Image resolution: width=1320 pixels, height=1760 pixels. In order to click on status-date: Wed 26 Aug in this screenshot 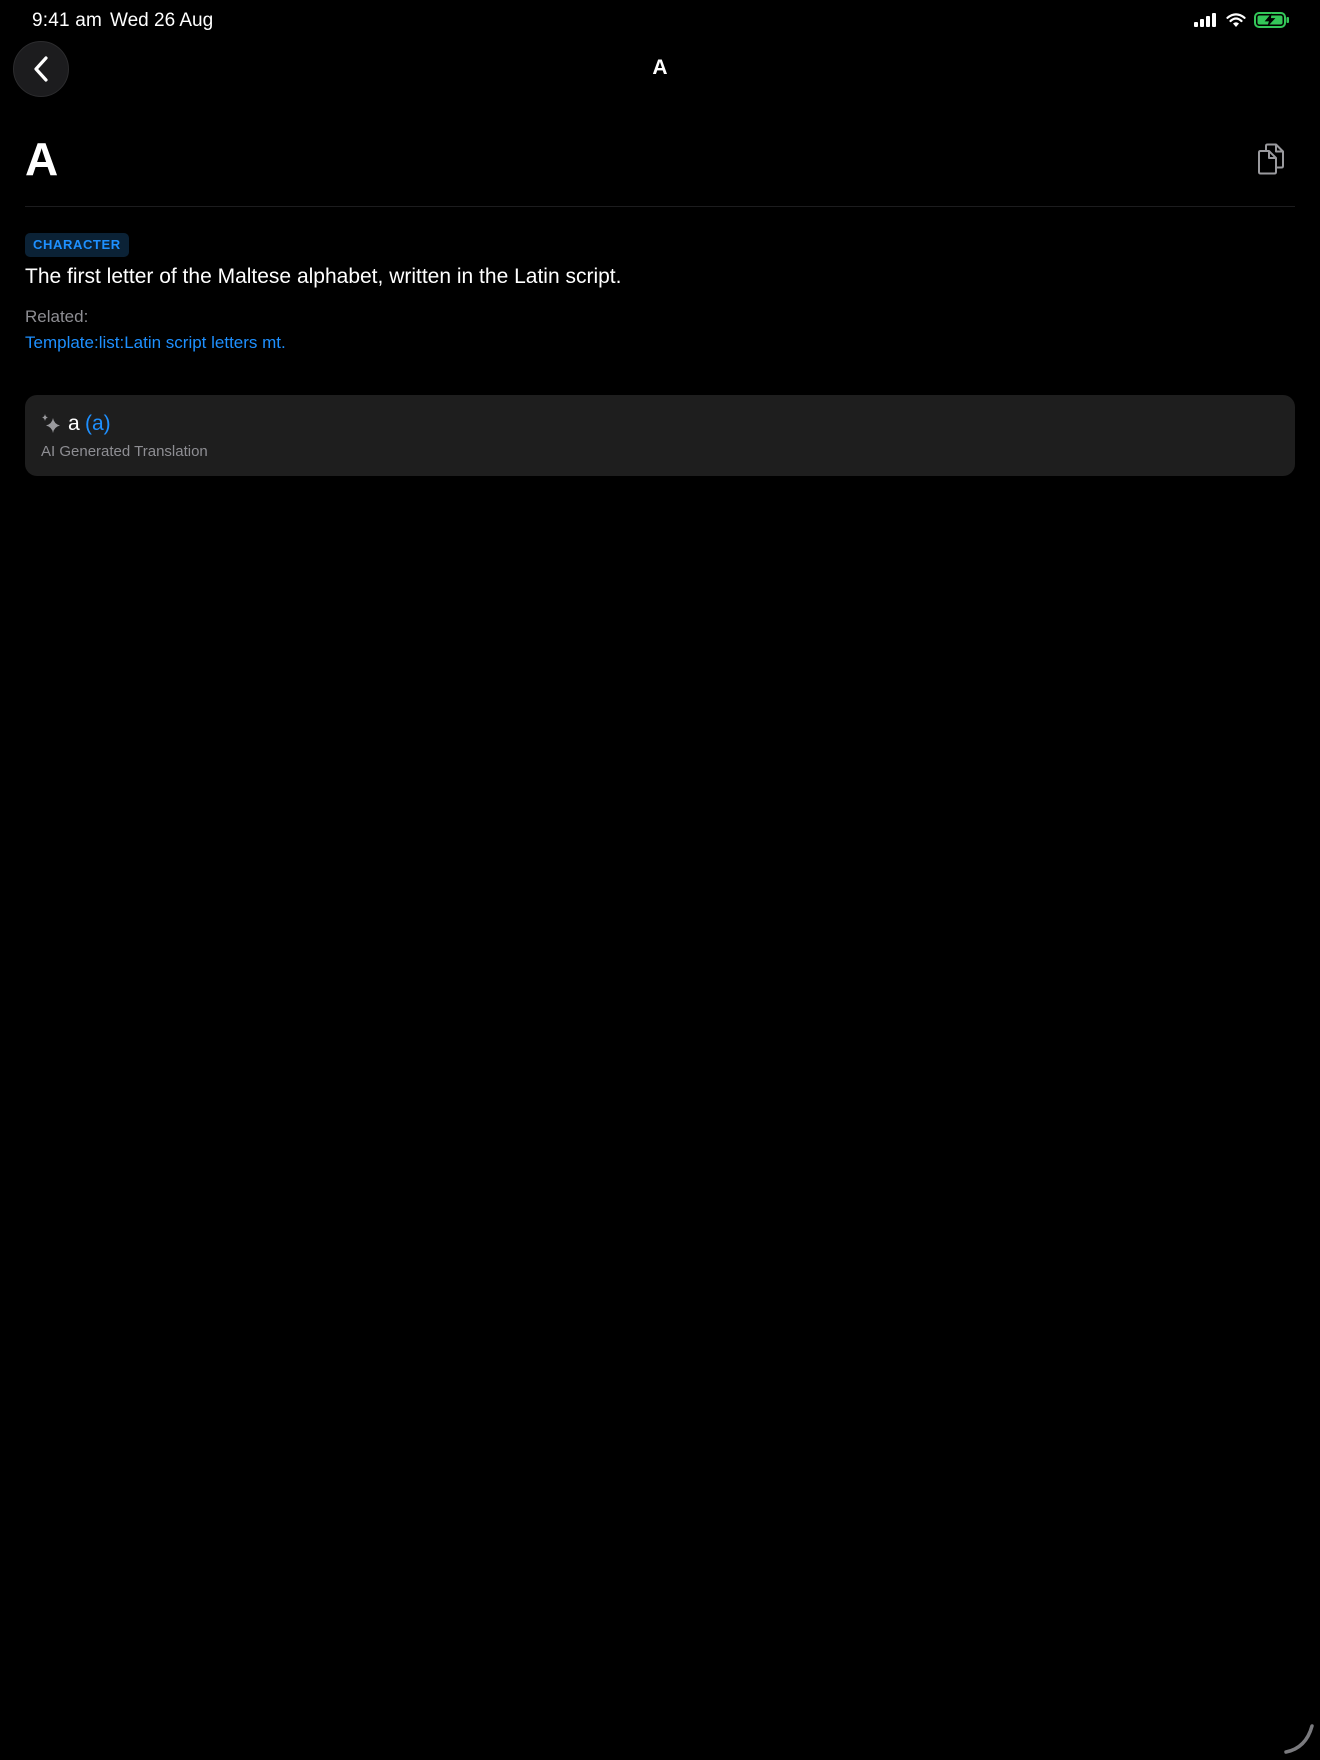, I will do `click(162, 20)`.